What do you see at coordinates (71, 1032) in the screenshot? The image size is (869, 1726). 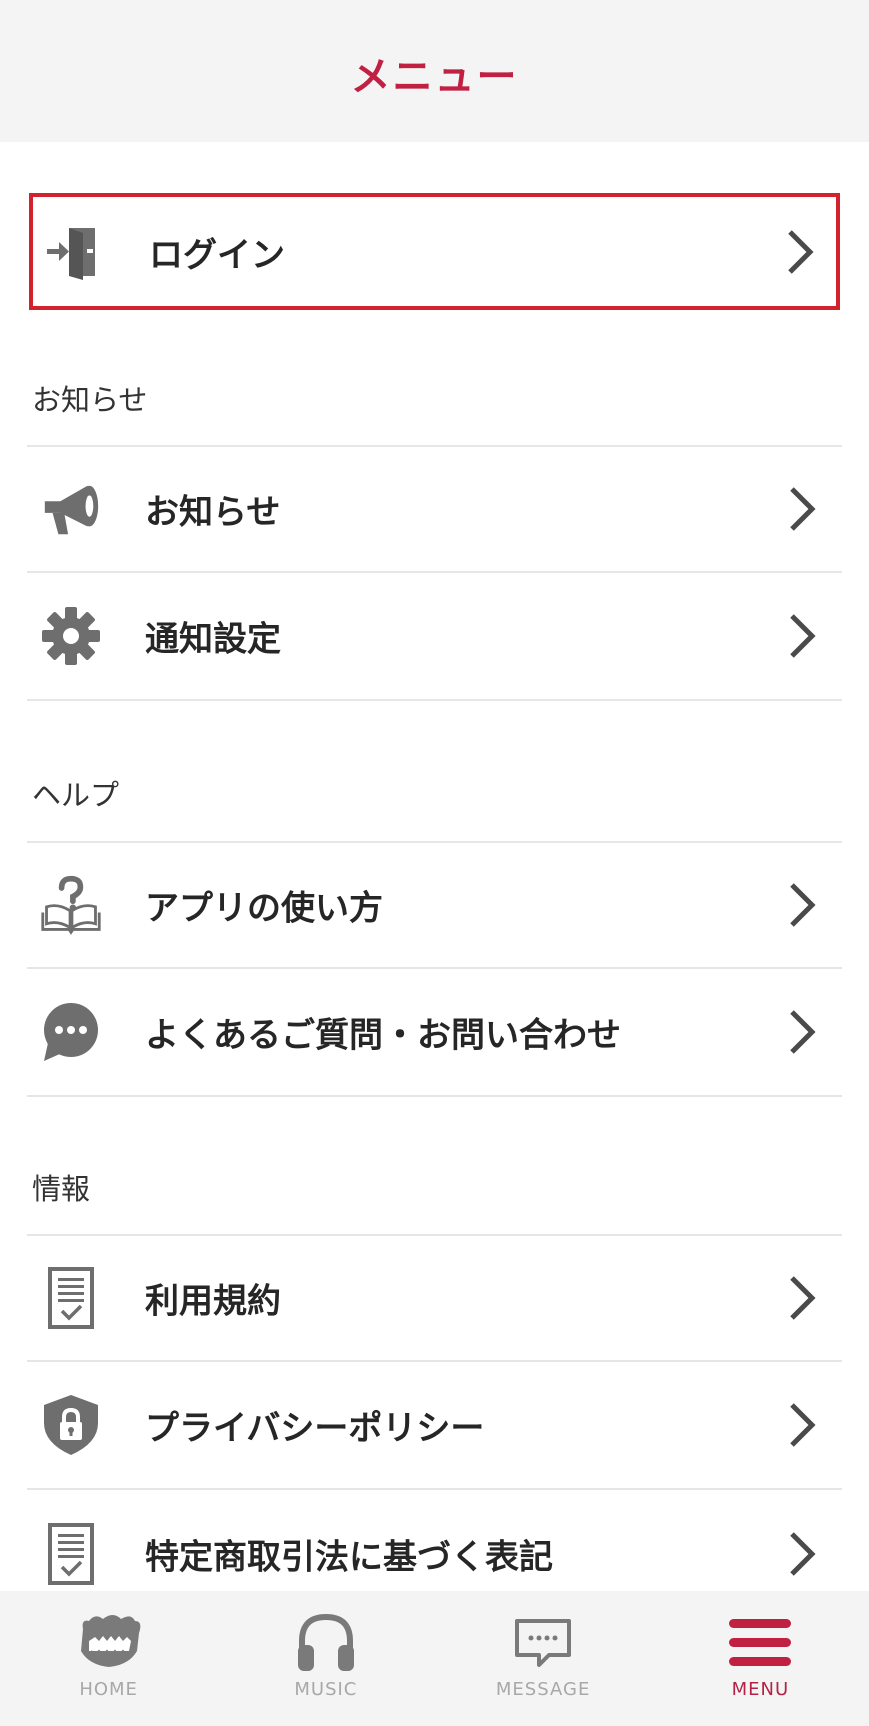 I see `chat-bubble-icon` at bounding box center [71, 1032].